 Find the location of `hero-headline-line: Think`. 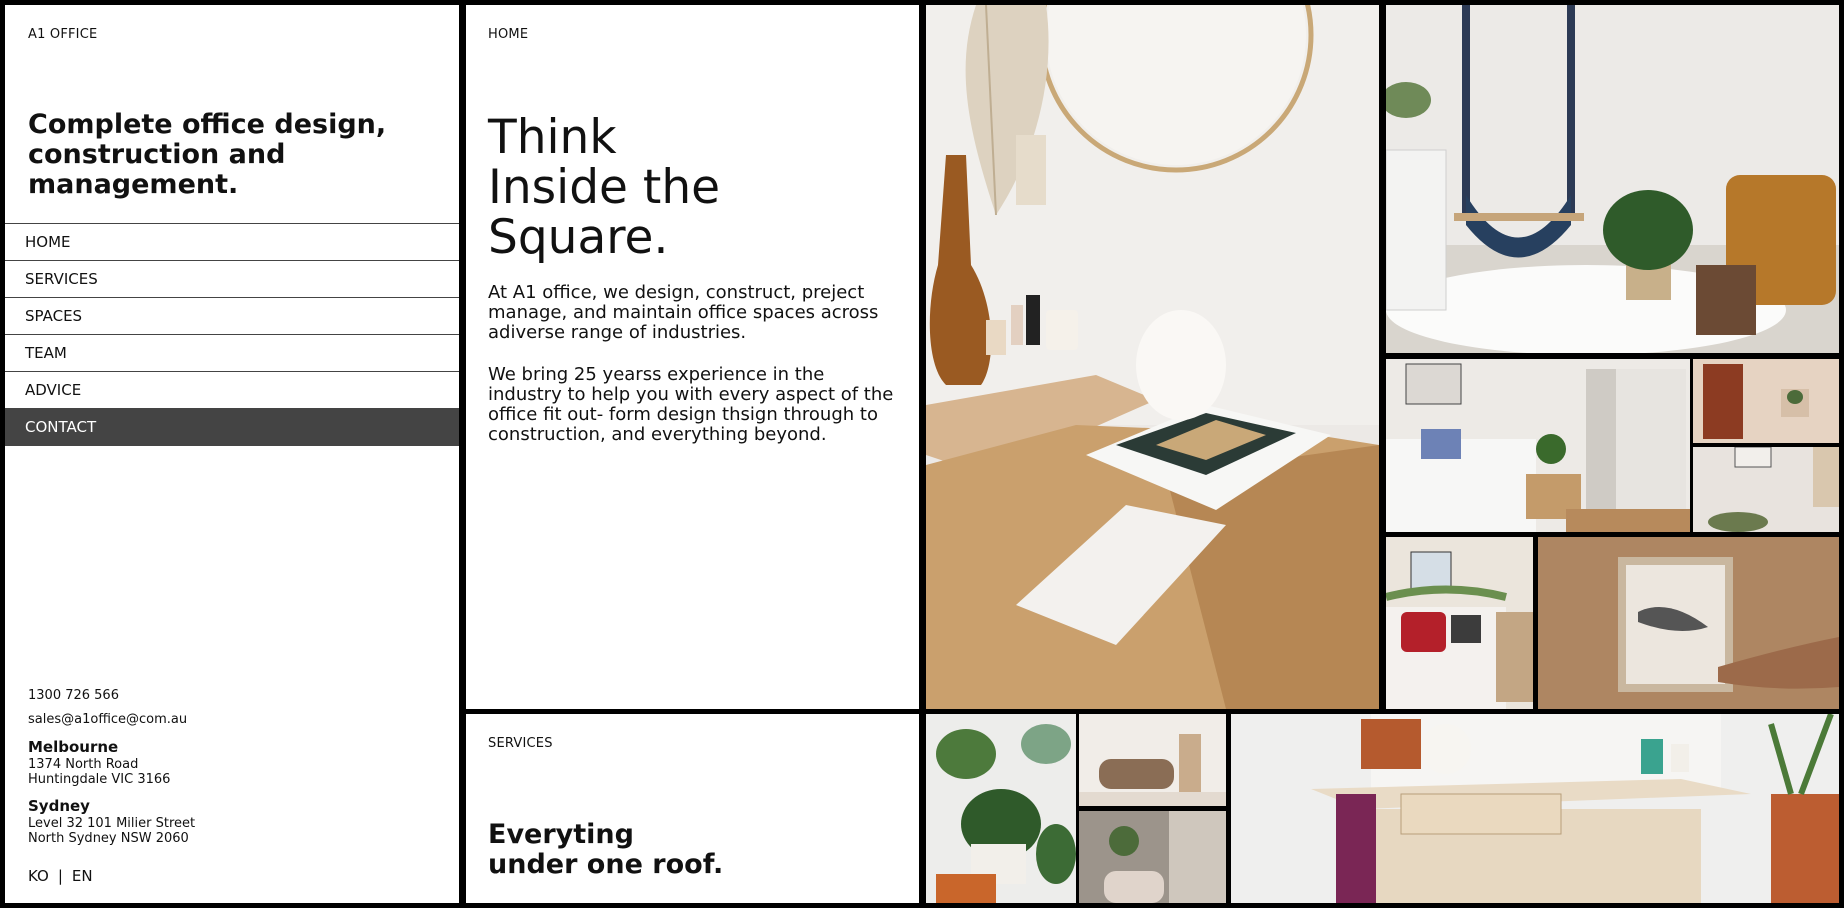

hero-headline-line: Think is located at coordinates (552, 137).